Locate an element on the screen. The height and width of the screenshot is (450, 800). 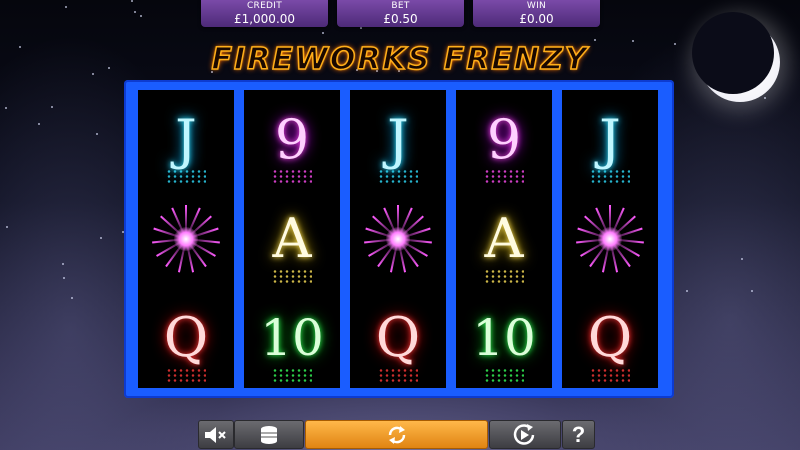
spin-arrows-icon is located at coordinates (396, 434).